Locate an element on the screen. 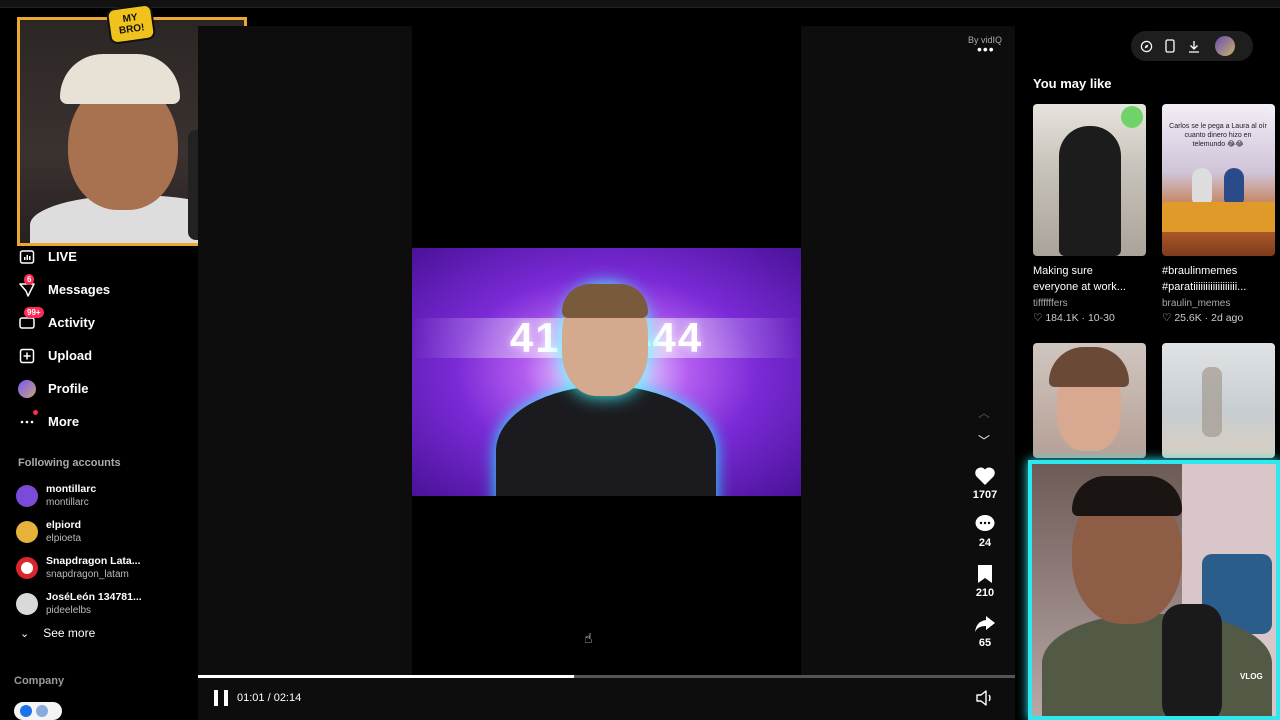 This screenshot has height=720, width=1280. browser-top-bar is located at coordinates (640, 4).